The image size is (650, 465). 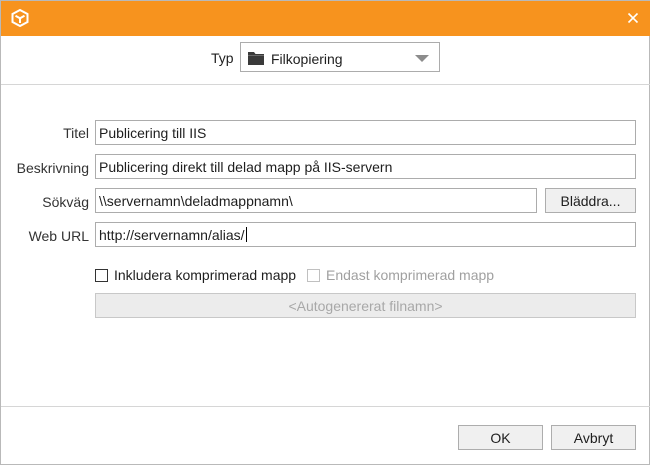 I want to click on only-compressed-checkbox: Endast komprimerad mapp, so click(x=400, y=275).